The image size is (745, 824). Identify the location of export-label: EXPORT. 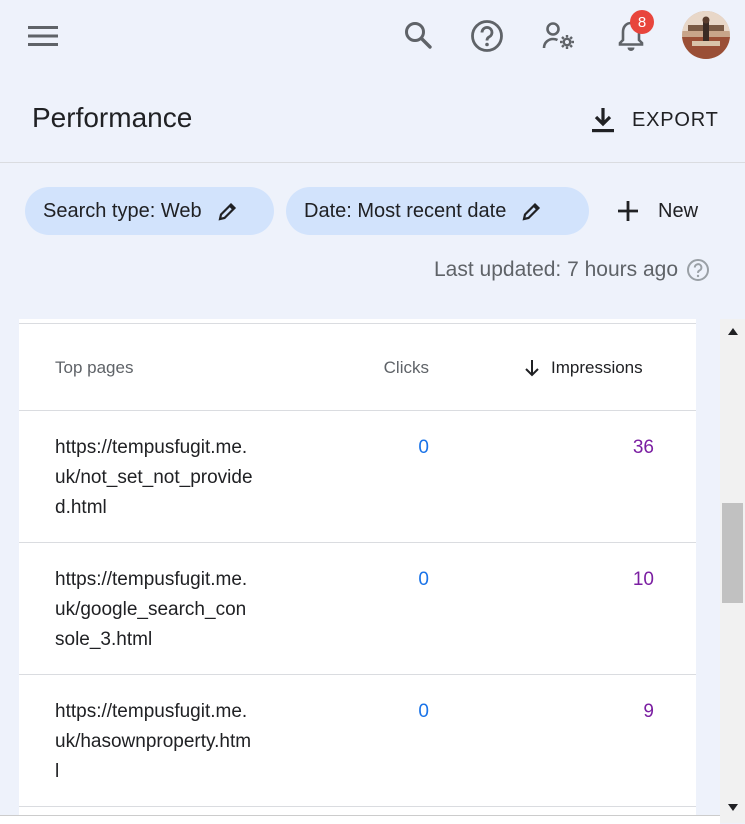
(675, 119).